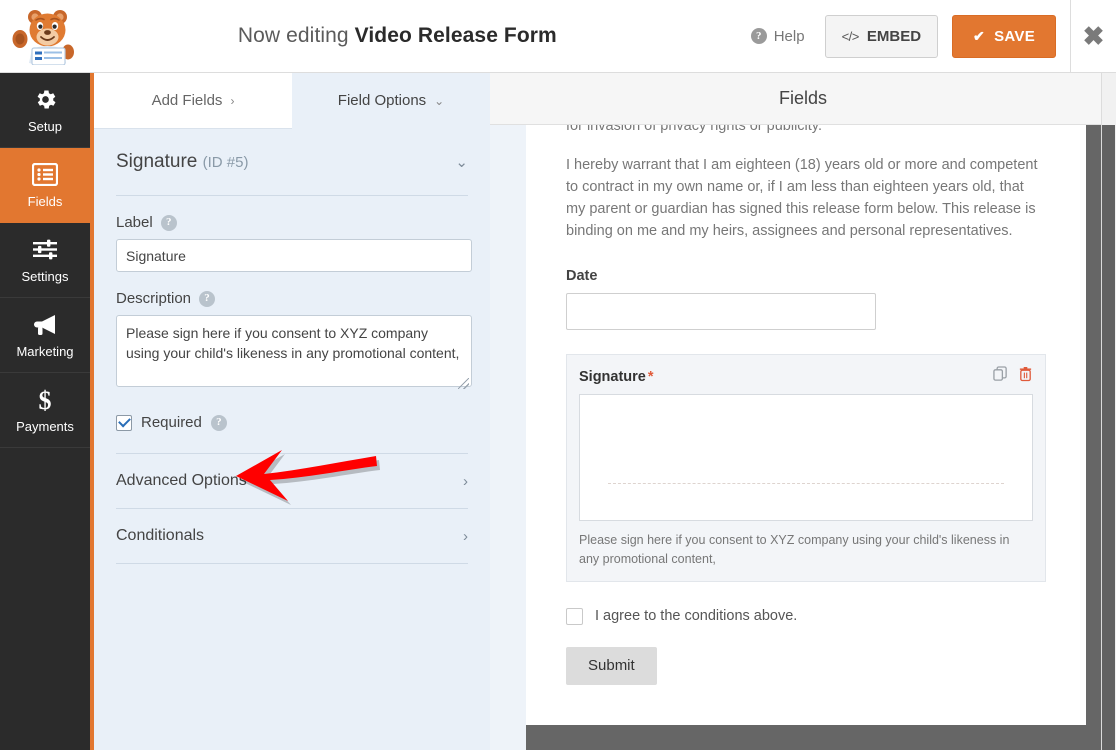 This screenshot has width=1116, height=750. What do you see at coordinates (45, 126) in the screenshot?
I see `sidebar-item-label: Setup` at bounding box center [45, 126].